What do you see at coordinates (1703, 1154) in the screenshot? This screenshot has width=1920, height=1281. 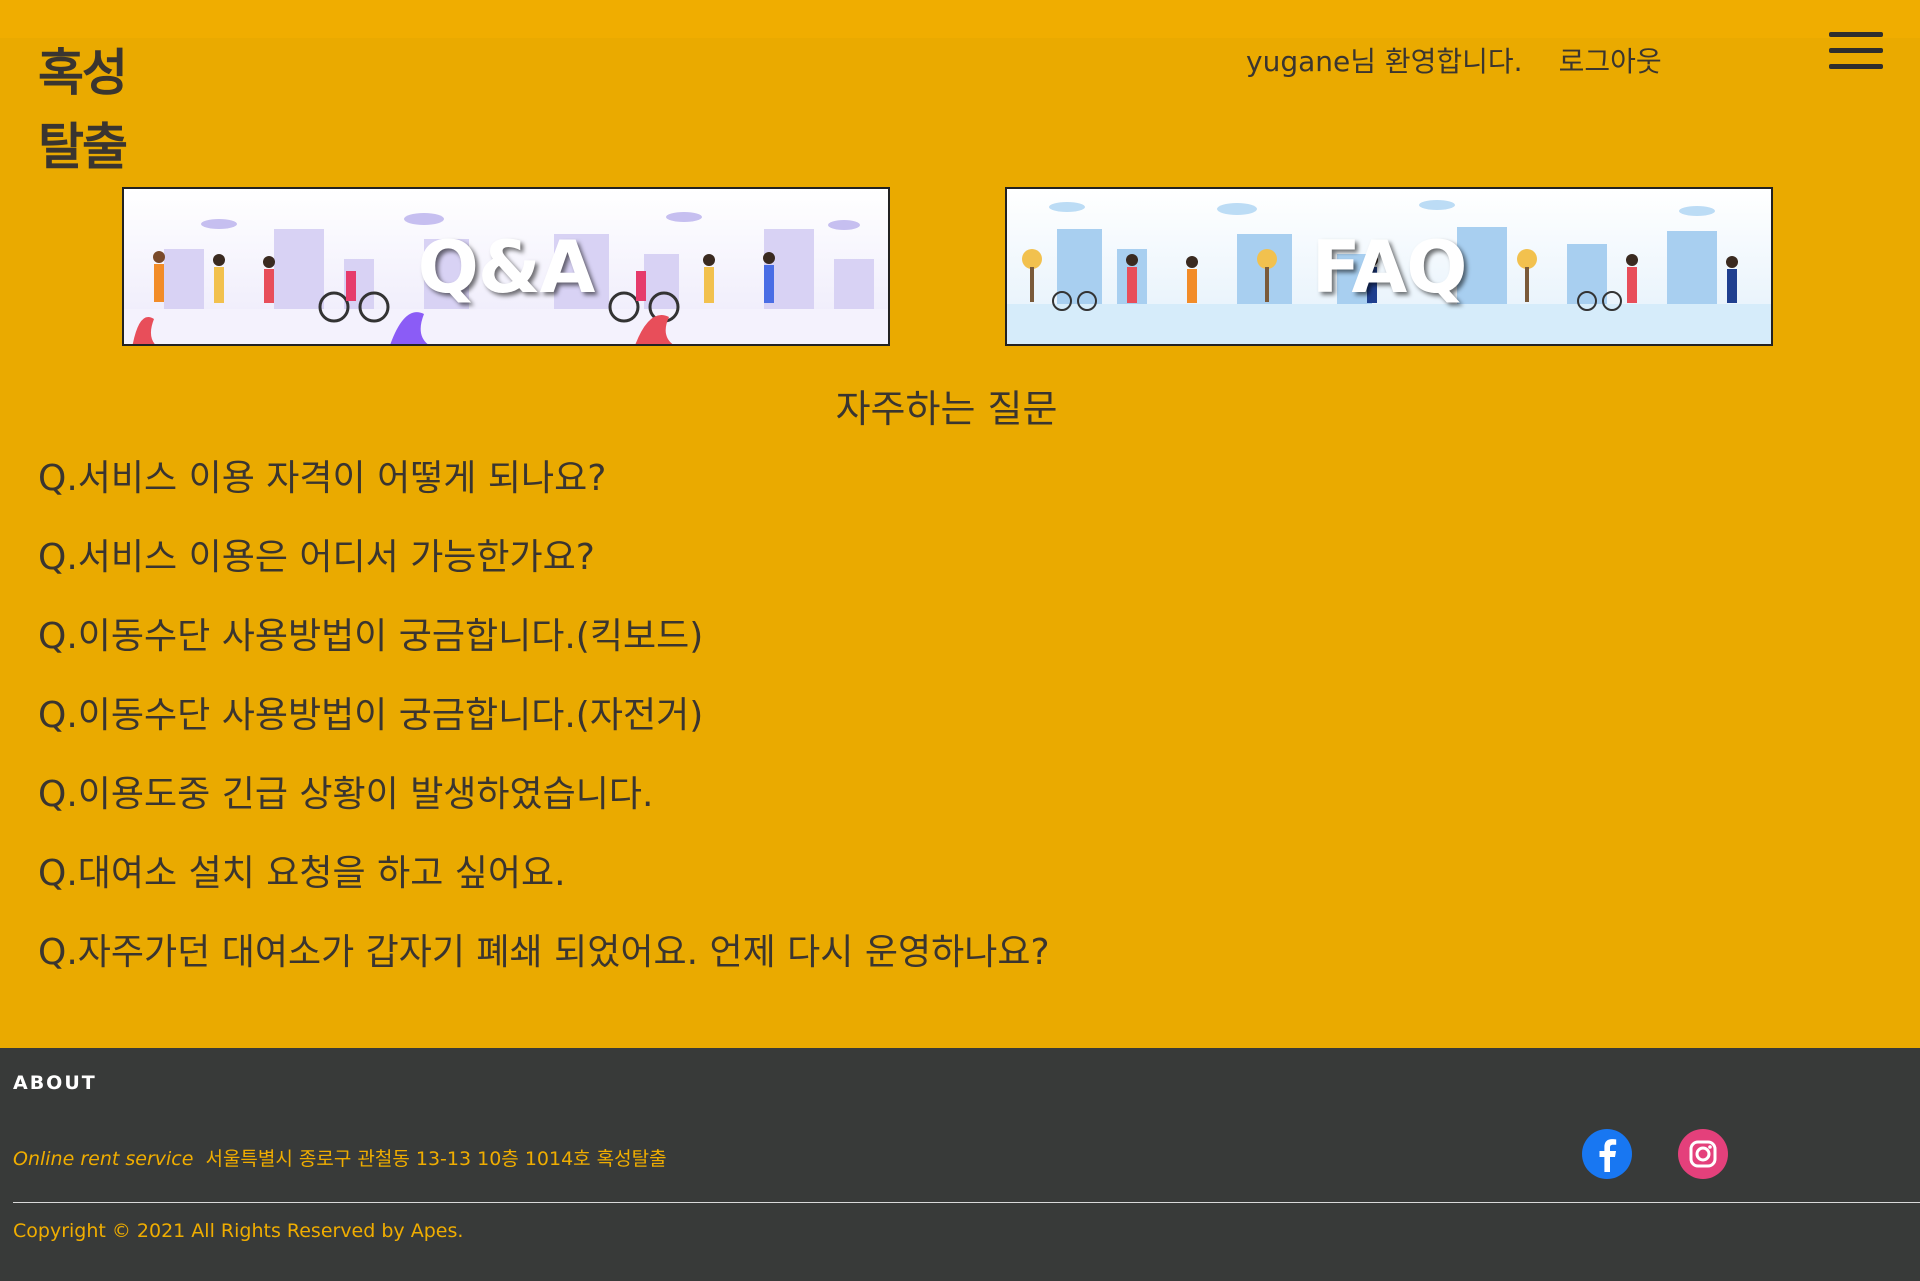 I see `instagram-icon` at bounding box center [1703, 1154].